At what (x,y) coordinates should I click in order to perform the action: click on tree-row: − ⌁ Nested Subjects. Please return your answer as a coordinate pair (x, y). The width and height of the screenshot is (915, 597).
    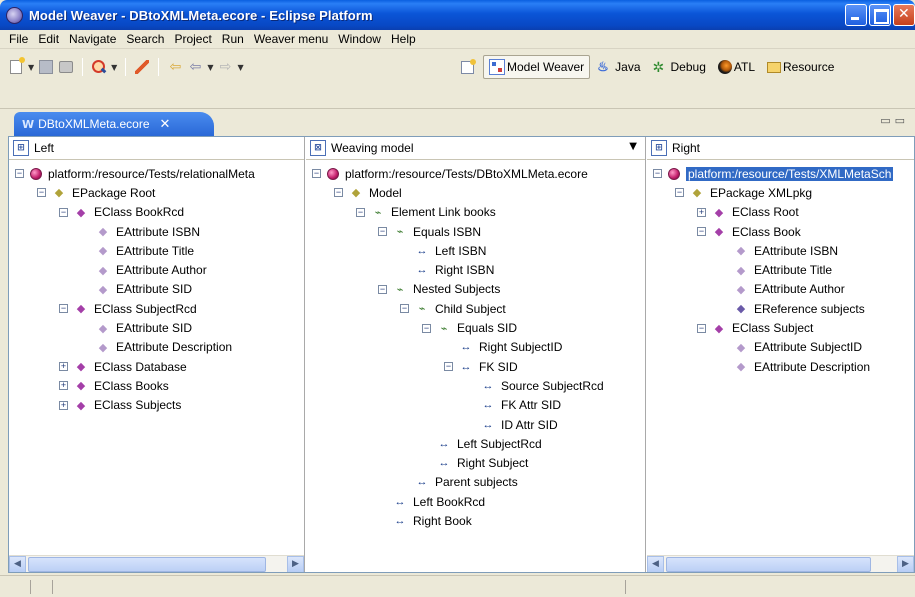
    Looking at the image, I should click on (475, 289).